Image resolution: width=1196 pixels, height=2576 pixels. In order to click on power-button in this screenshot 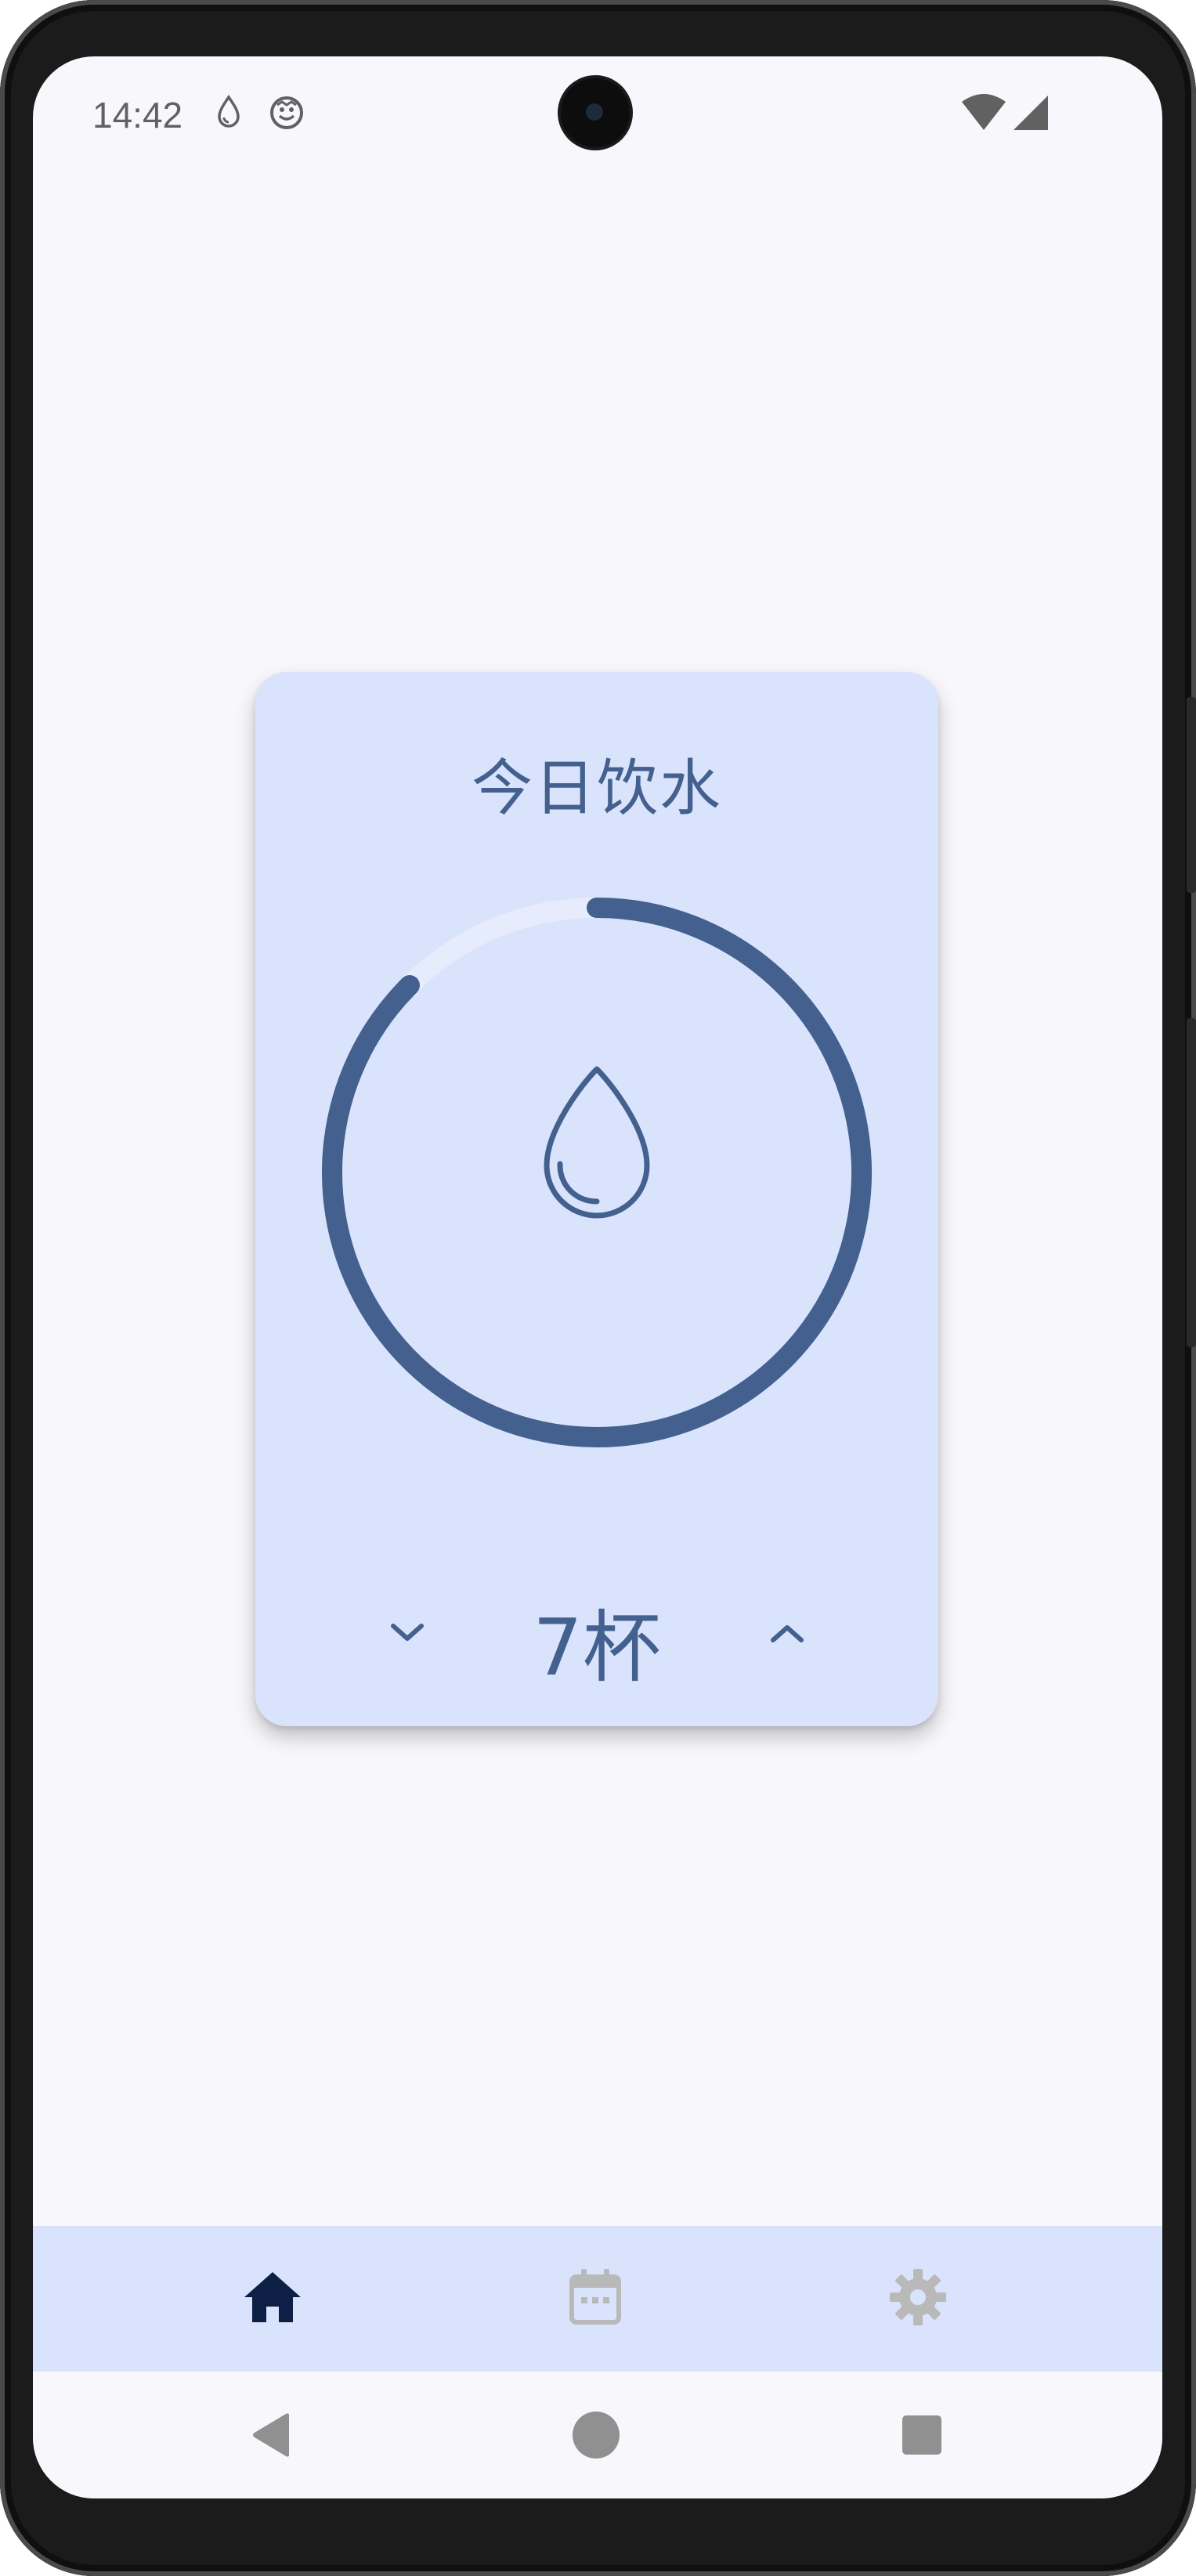, I will do `click(1191, 795)`.